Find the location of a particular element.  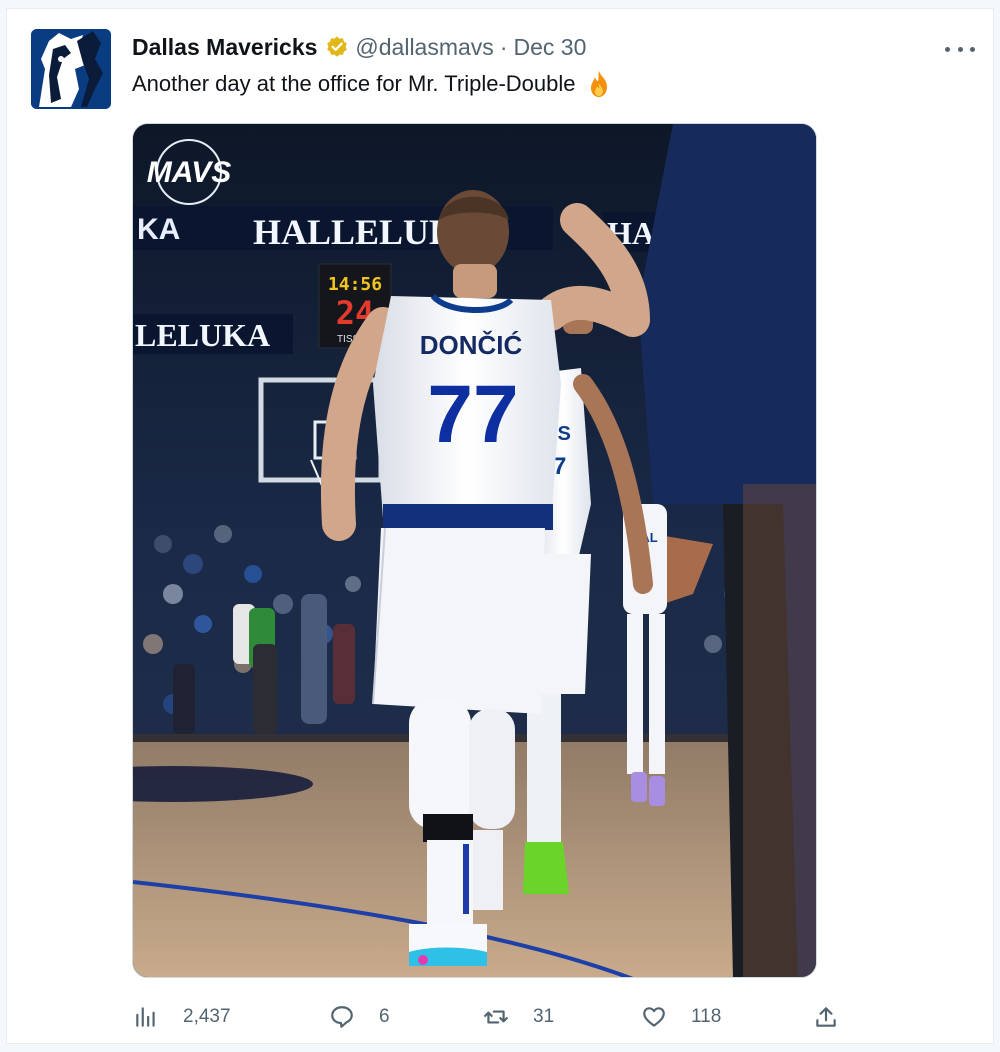

share-action is located at coordinates (838, 1017).